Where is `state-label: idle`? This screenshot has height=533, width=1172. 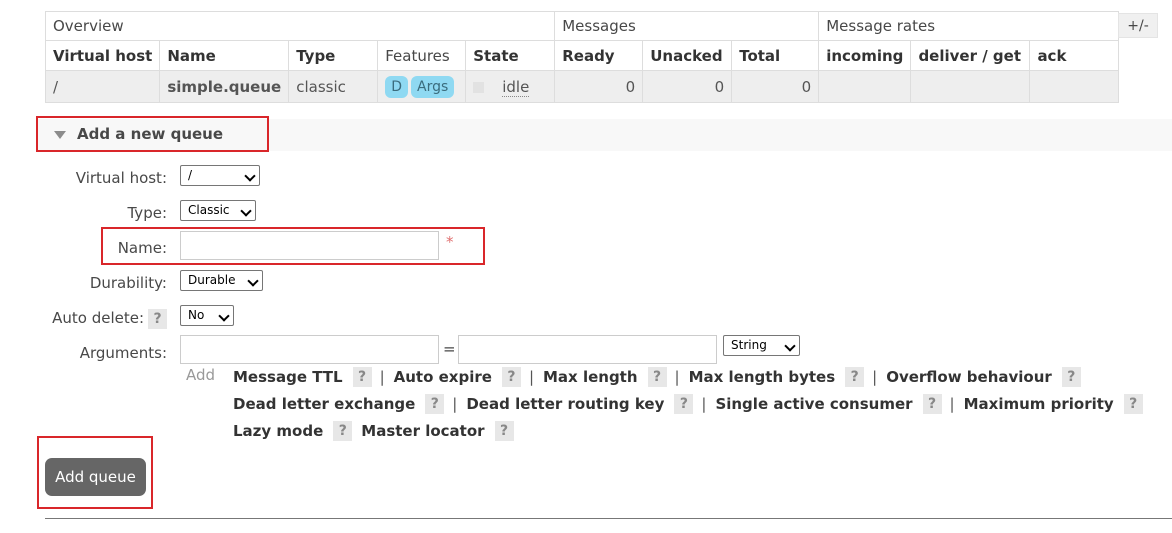
state-label: idle is located at coordinates (516, 87).